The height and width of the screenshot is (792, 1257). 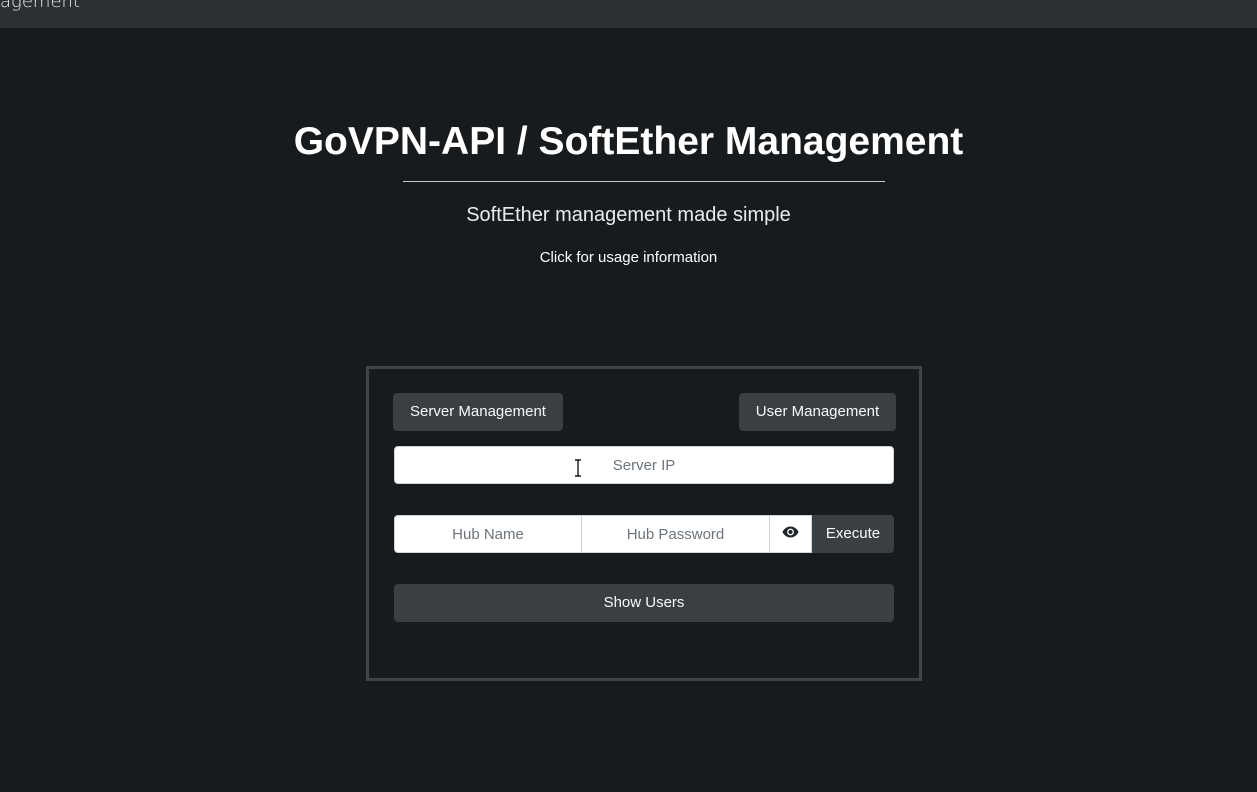 I want to click on show-users-button: Show Users, so click(x=644, y=603).